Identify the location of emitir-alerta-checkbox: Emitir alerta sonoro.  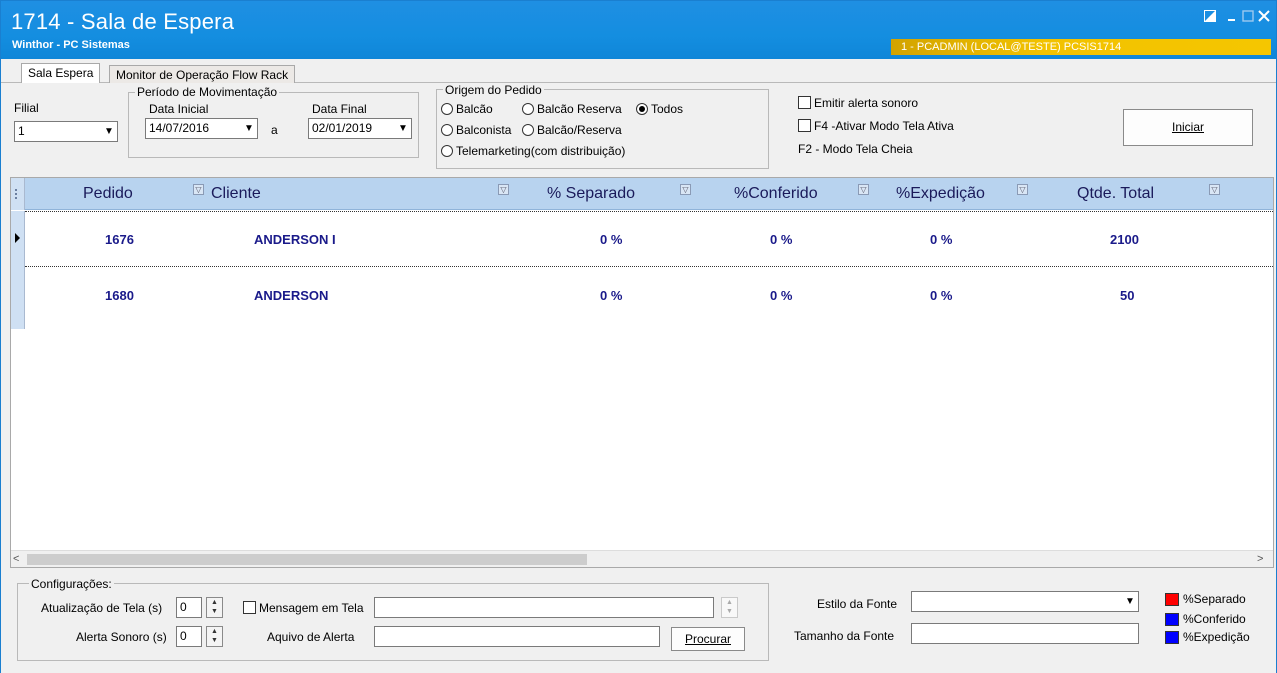
(858, 103).